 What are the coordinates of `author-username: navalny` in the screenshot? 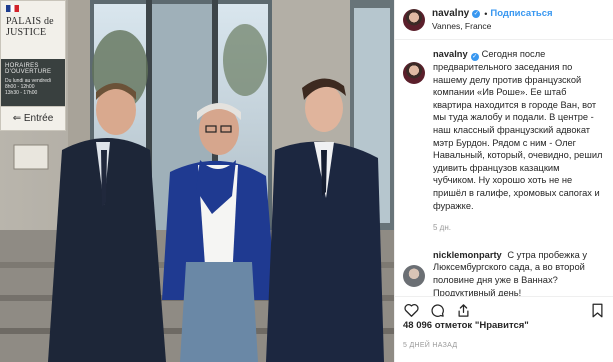 It's located at (450, 13).